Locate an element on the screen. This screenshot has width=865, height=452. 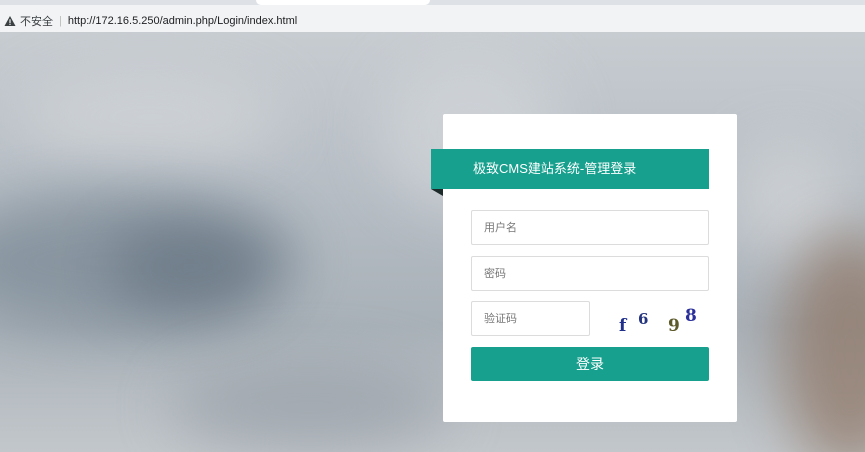
captcha-char: 8 is located at coordinates (691, 316).